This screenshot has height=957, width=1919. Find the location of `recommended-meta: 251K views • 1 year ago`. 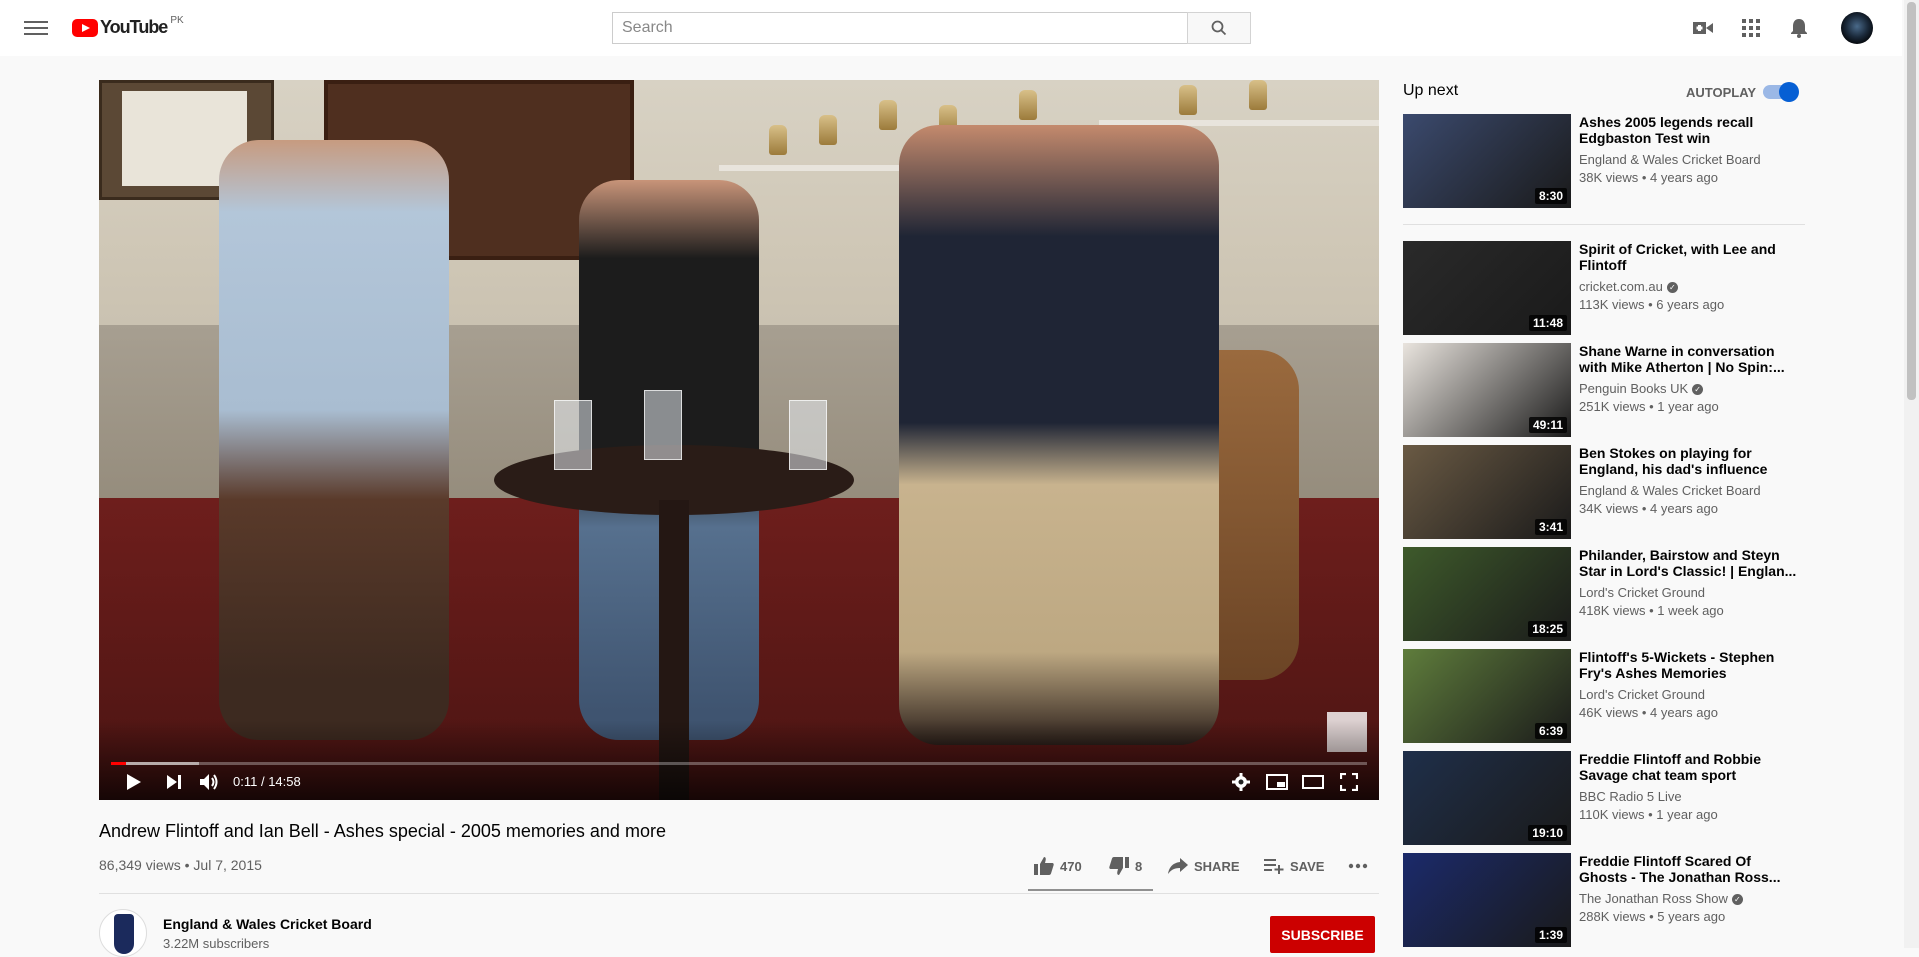

recommended-meta: 251K views • 1 year ago is located at coordinates (1649, 406).